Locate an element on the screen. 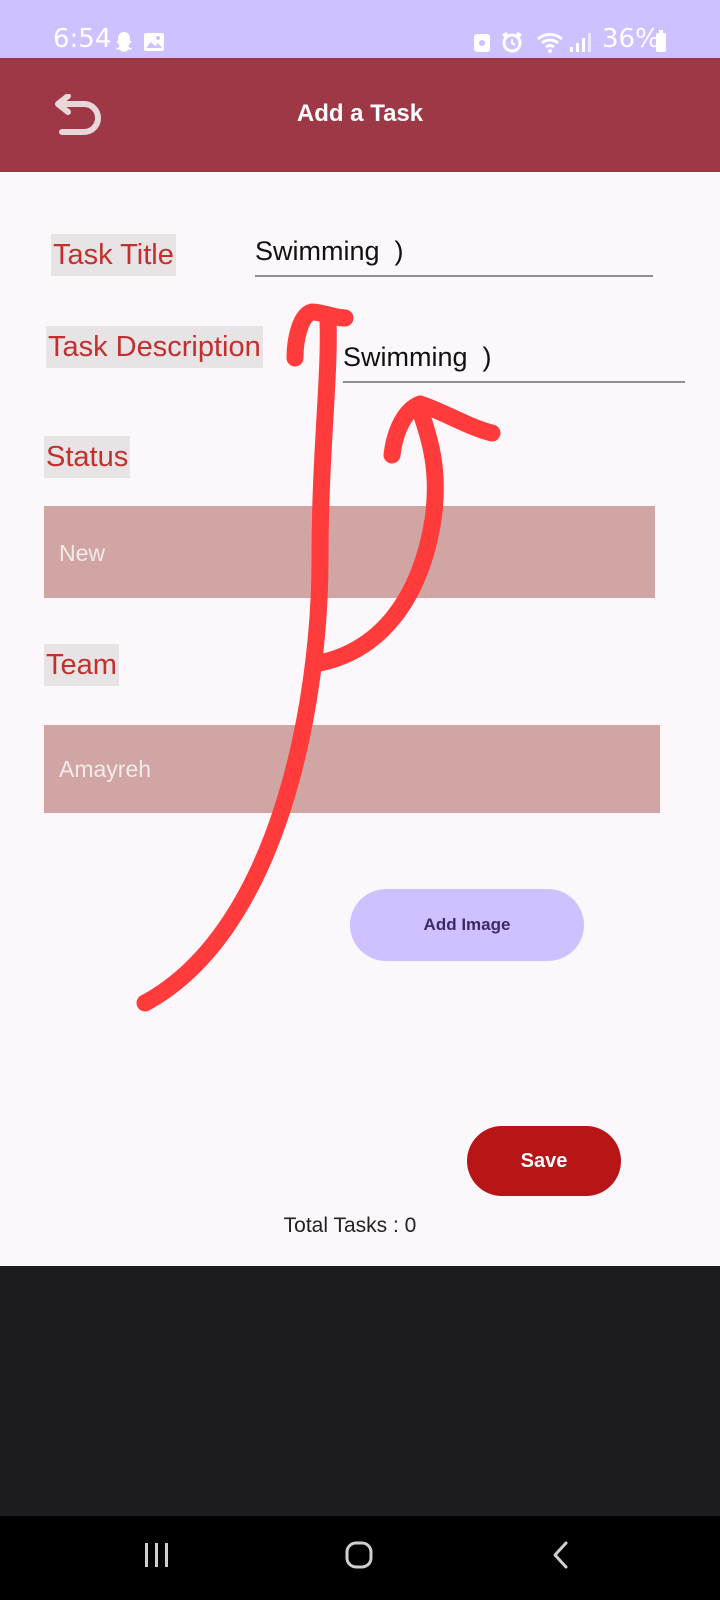 The image size is (720, 1600). add-image-button: Add Image is located at coordinates (467, 925).